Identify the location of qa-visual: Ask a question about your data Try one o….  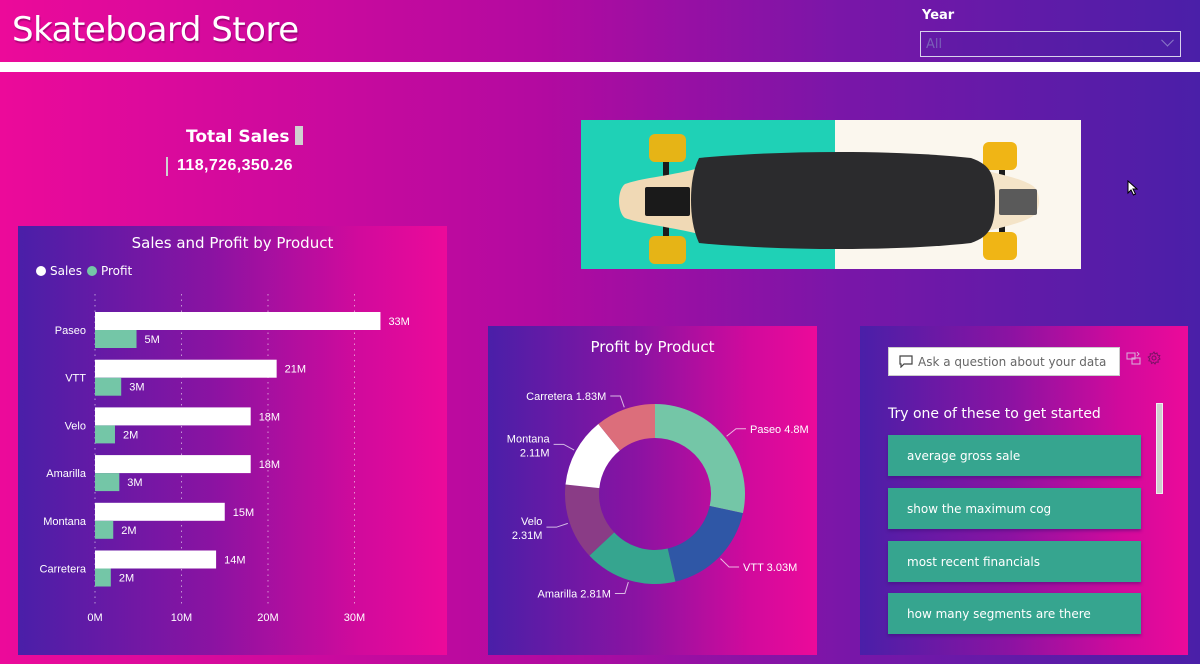
(1024, 490).